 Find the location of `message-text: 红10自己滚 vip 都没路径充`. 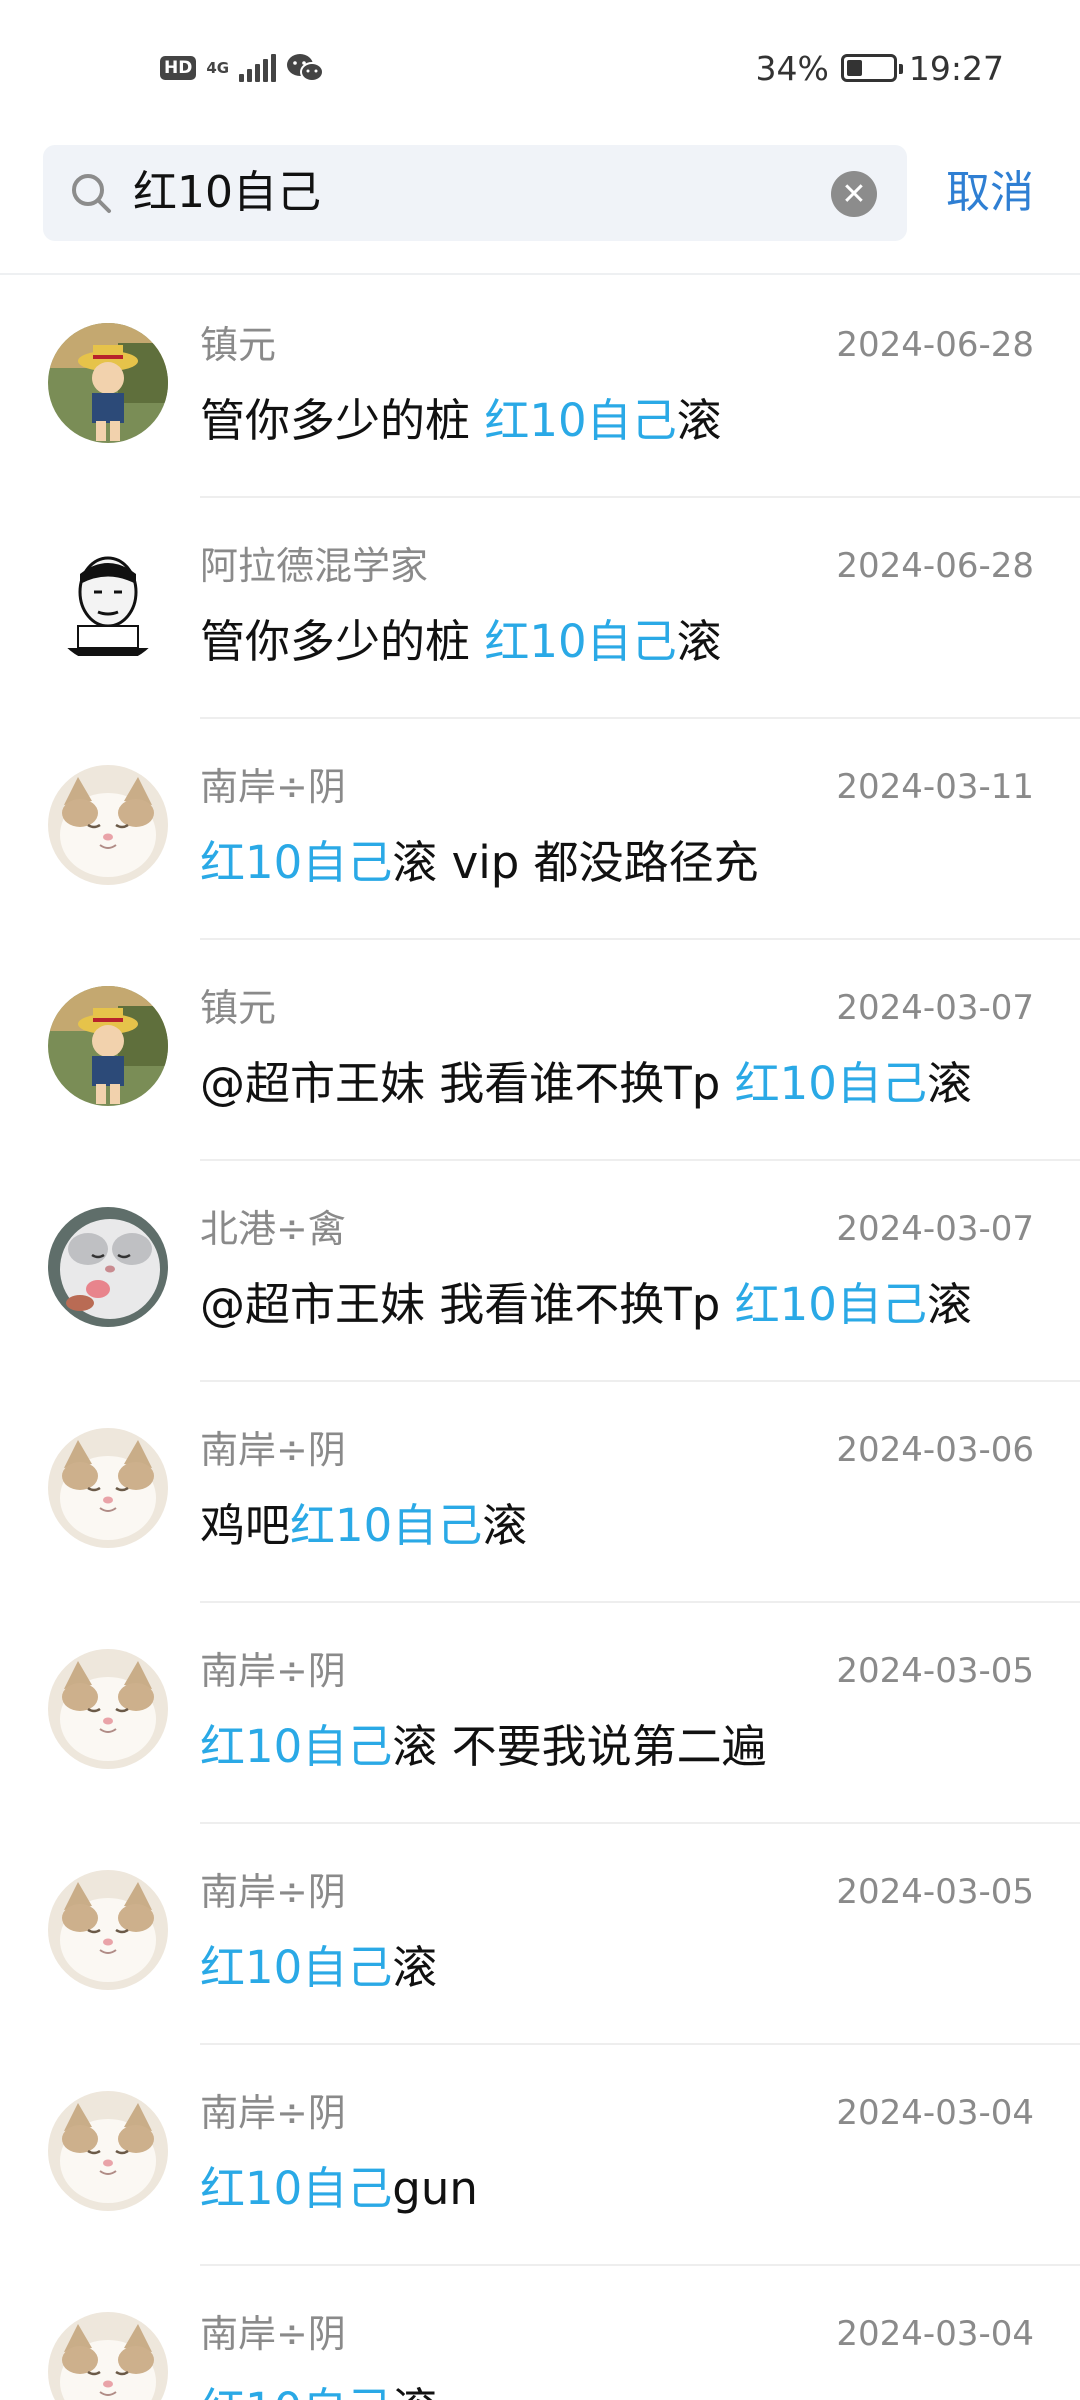

message-text: 红10自己滚 vip 都没路径充 is located at coordinates (617, 863).